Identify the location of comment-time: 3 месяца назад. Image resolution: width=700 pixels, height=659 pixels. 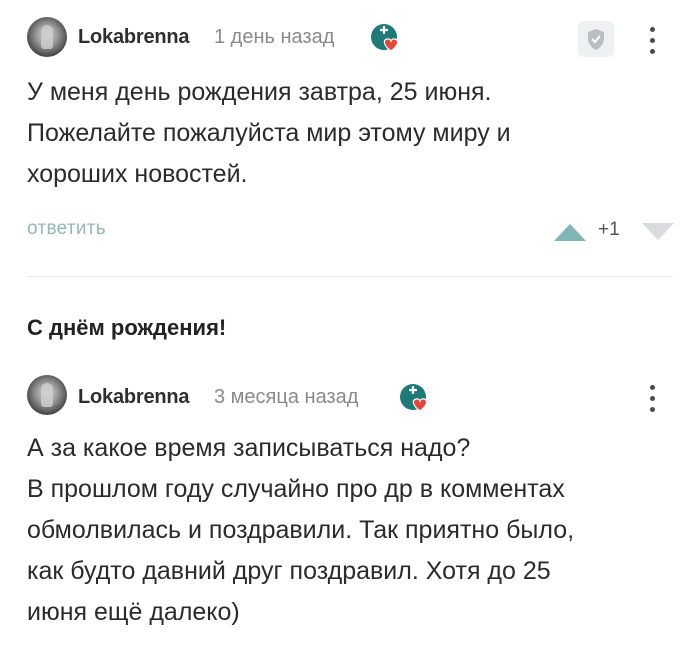
(286, 397).